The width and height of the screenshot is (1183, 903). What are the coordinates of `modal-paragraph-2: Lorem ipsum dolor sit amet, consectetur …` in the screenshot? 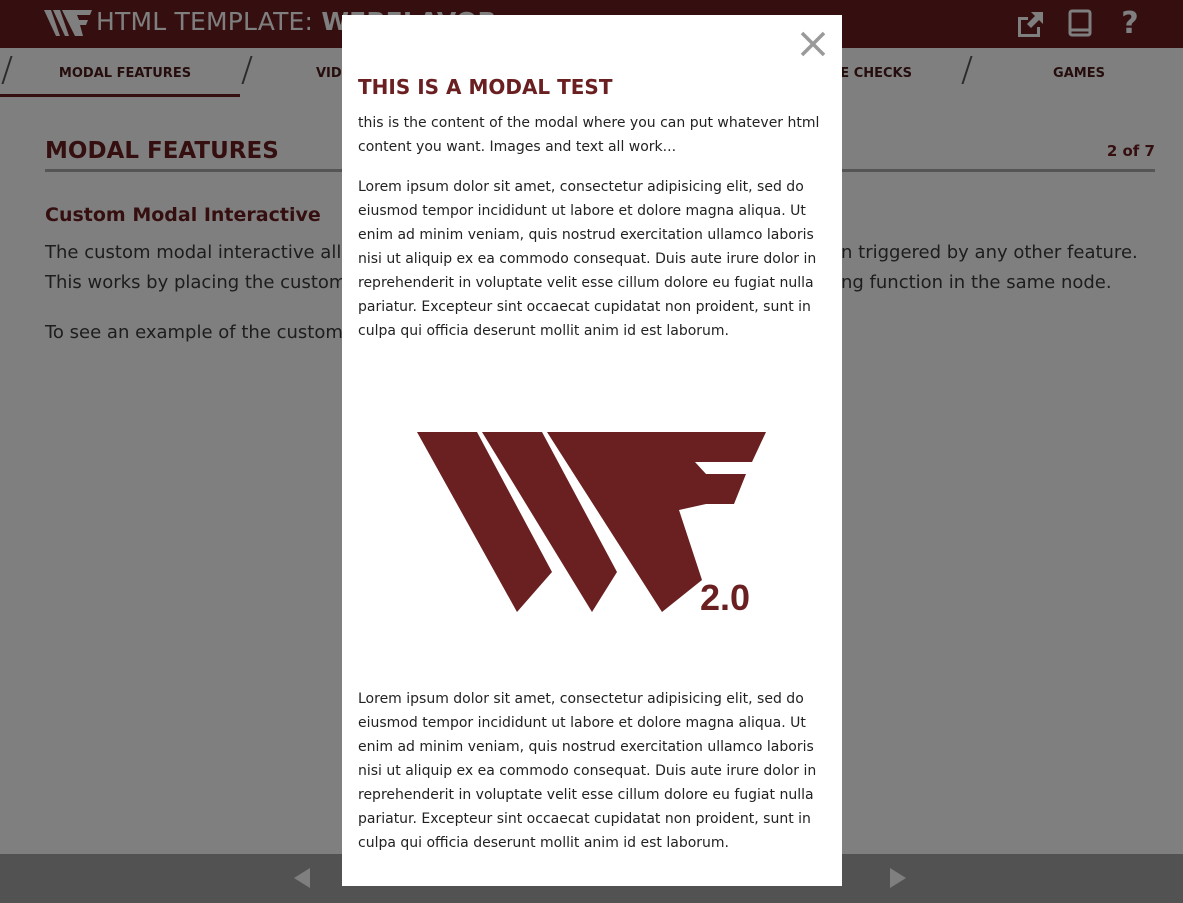 It's located at (587, 771).